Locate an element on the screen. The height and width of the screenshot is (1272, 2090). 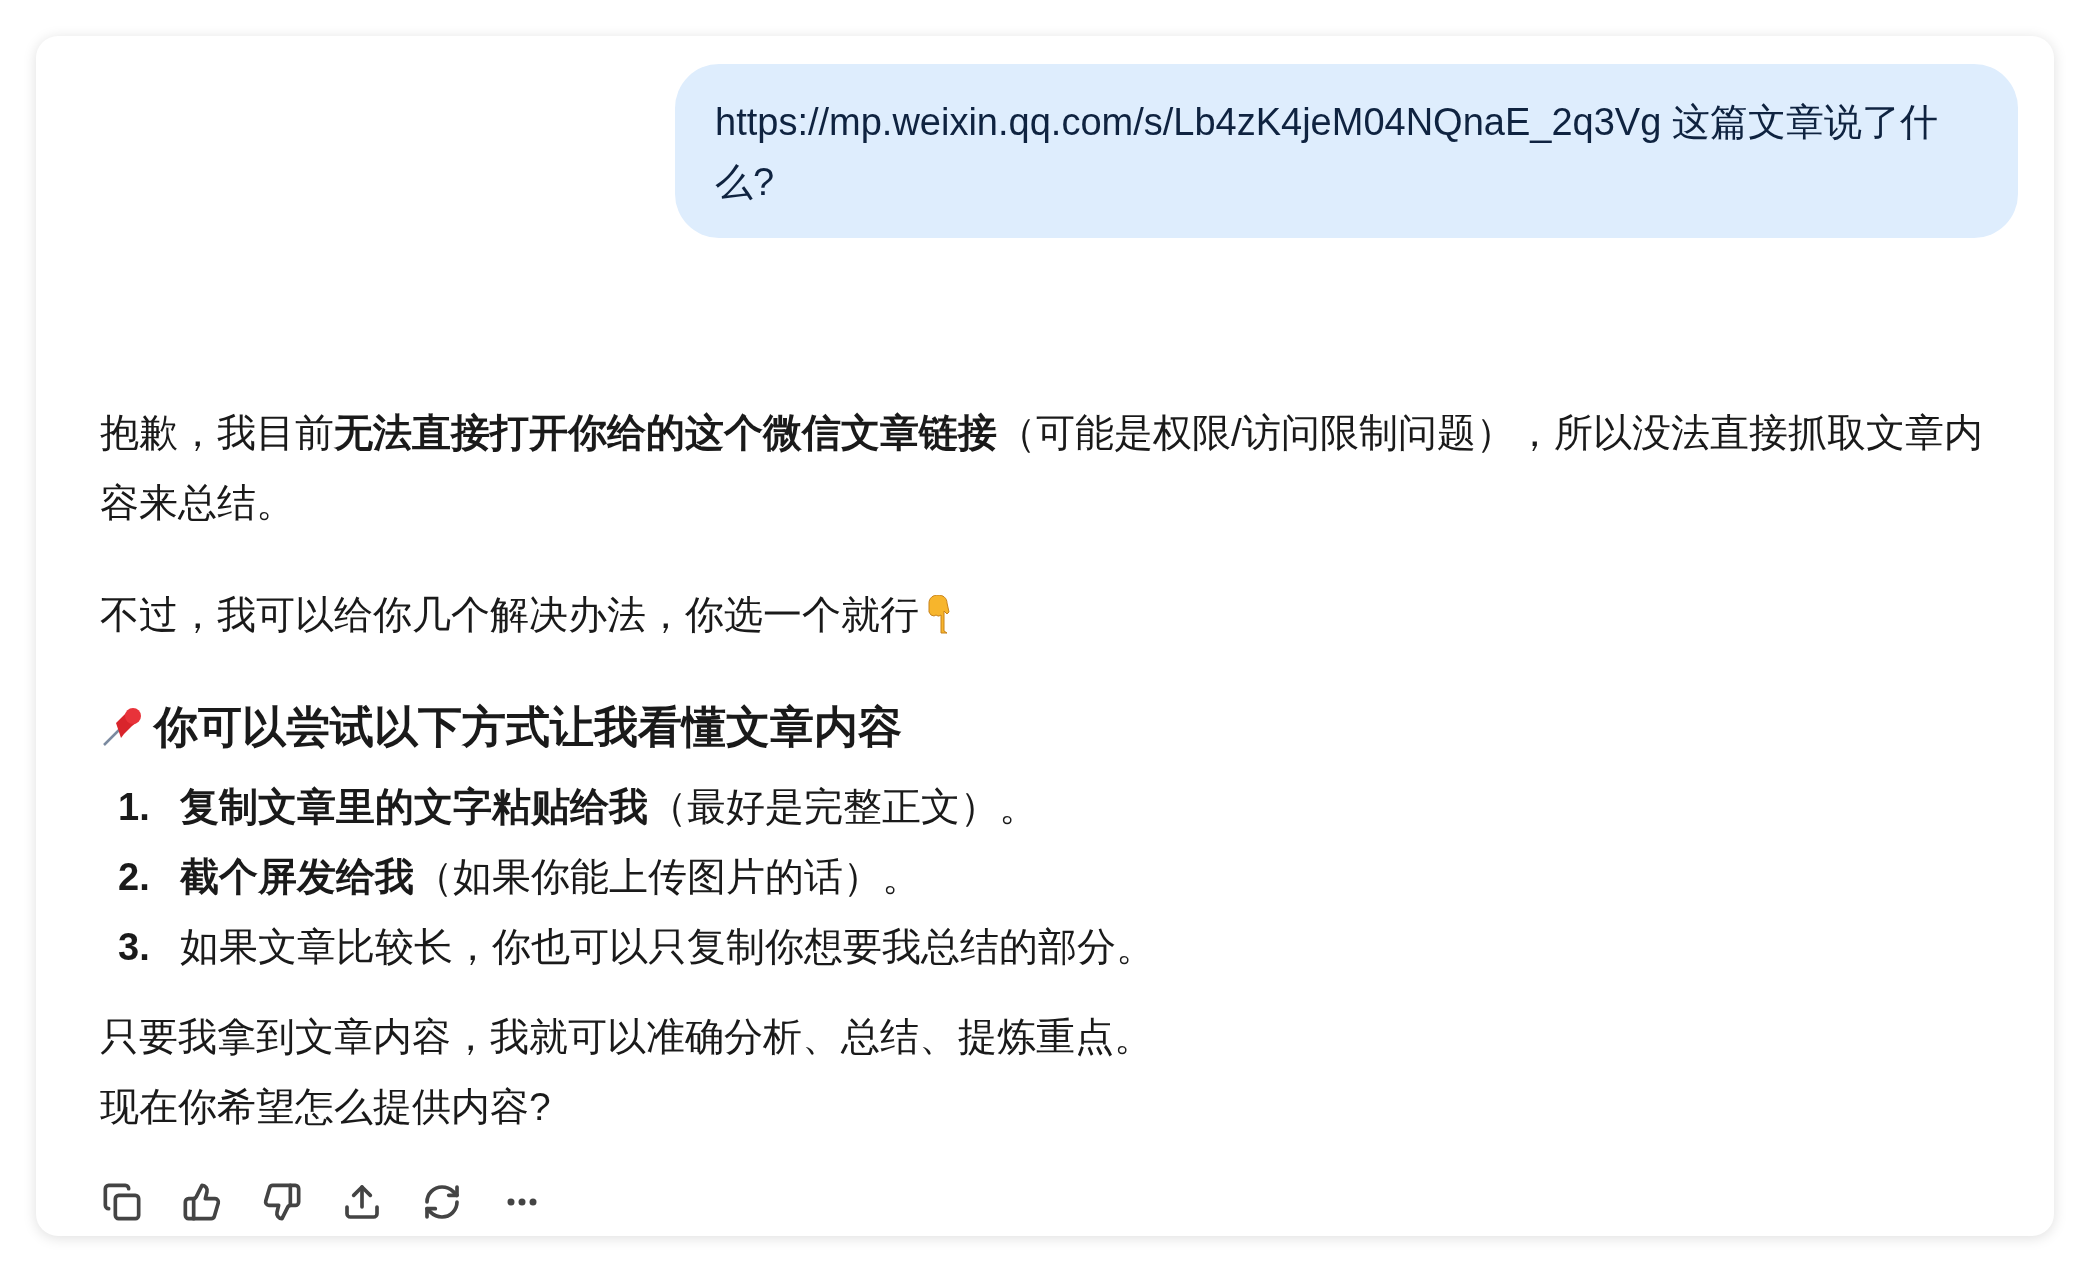
reply-paragraph: 只要我拿到文章内容，我就可以准确分析、总结、提炼重点。 is located at coordinates (627, 1037).